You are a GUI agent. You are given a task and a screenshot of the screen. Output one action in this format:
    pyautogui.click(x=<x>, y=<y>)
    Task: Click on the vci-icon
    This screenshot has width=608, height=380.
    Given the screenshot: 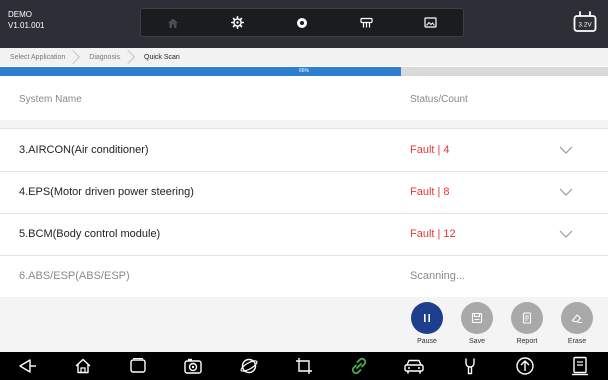 What is the action you would take?
    pyautogui.click(x=366, y=22)
    